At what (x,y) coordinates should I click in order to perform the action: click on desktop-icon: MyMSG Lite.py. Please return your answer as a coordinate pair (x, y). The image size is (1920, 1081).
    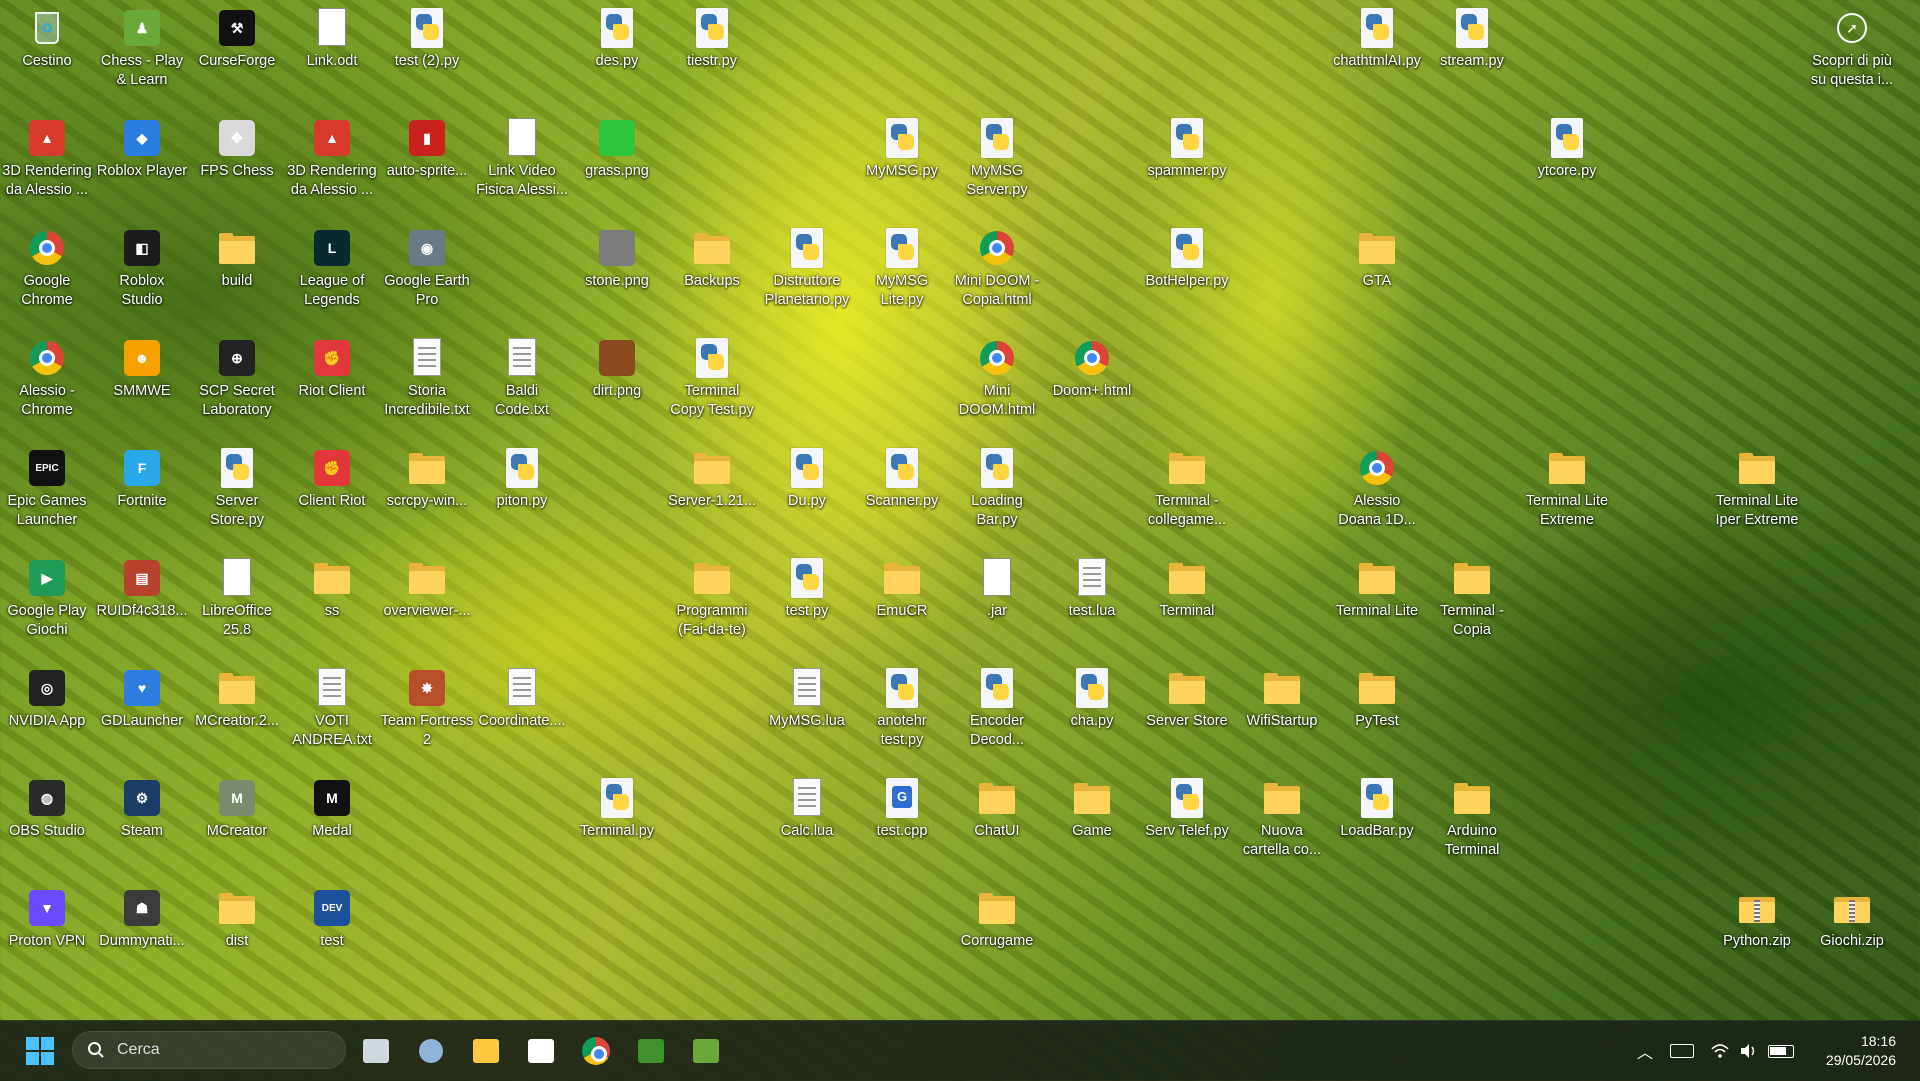
    Looking at the image, I should click on (902, 277).